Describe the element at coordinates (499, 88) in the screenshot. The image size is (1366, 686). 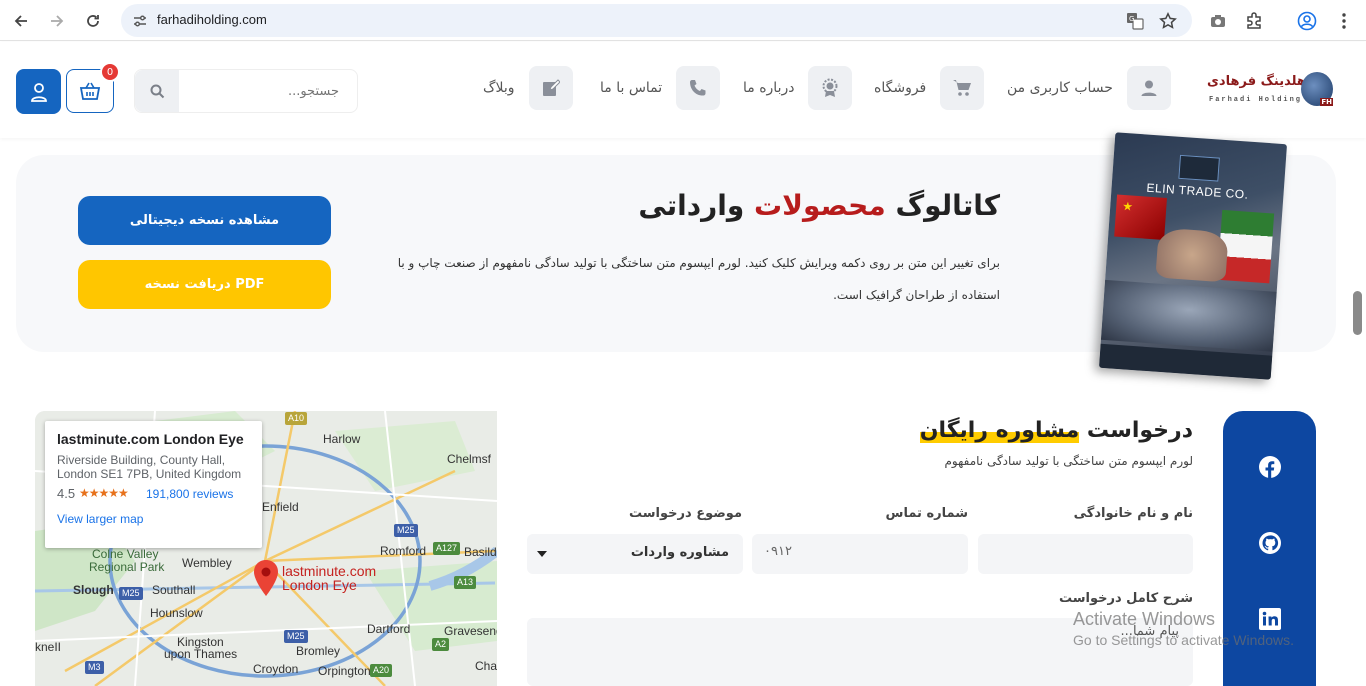
I see `menu-label: وبلاگ` at that location.